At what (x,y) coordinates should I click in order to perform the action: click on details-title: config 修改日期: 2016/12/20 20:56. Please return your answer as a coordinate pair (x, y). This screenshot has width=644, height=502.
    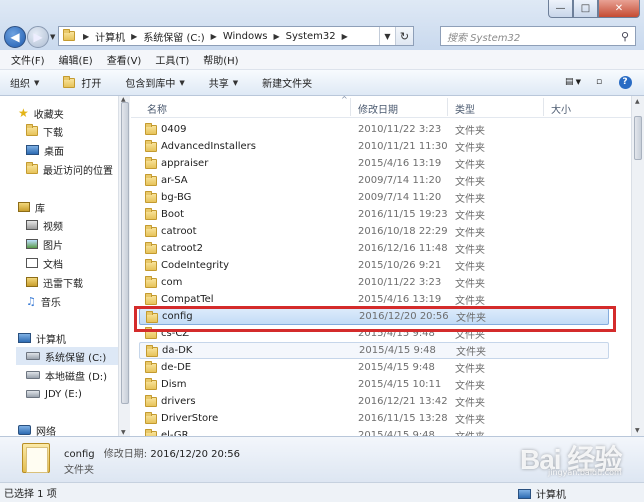
    Looking at the image, I should click on (152, 452).